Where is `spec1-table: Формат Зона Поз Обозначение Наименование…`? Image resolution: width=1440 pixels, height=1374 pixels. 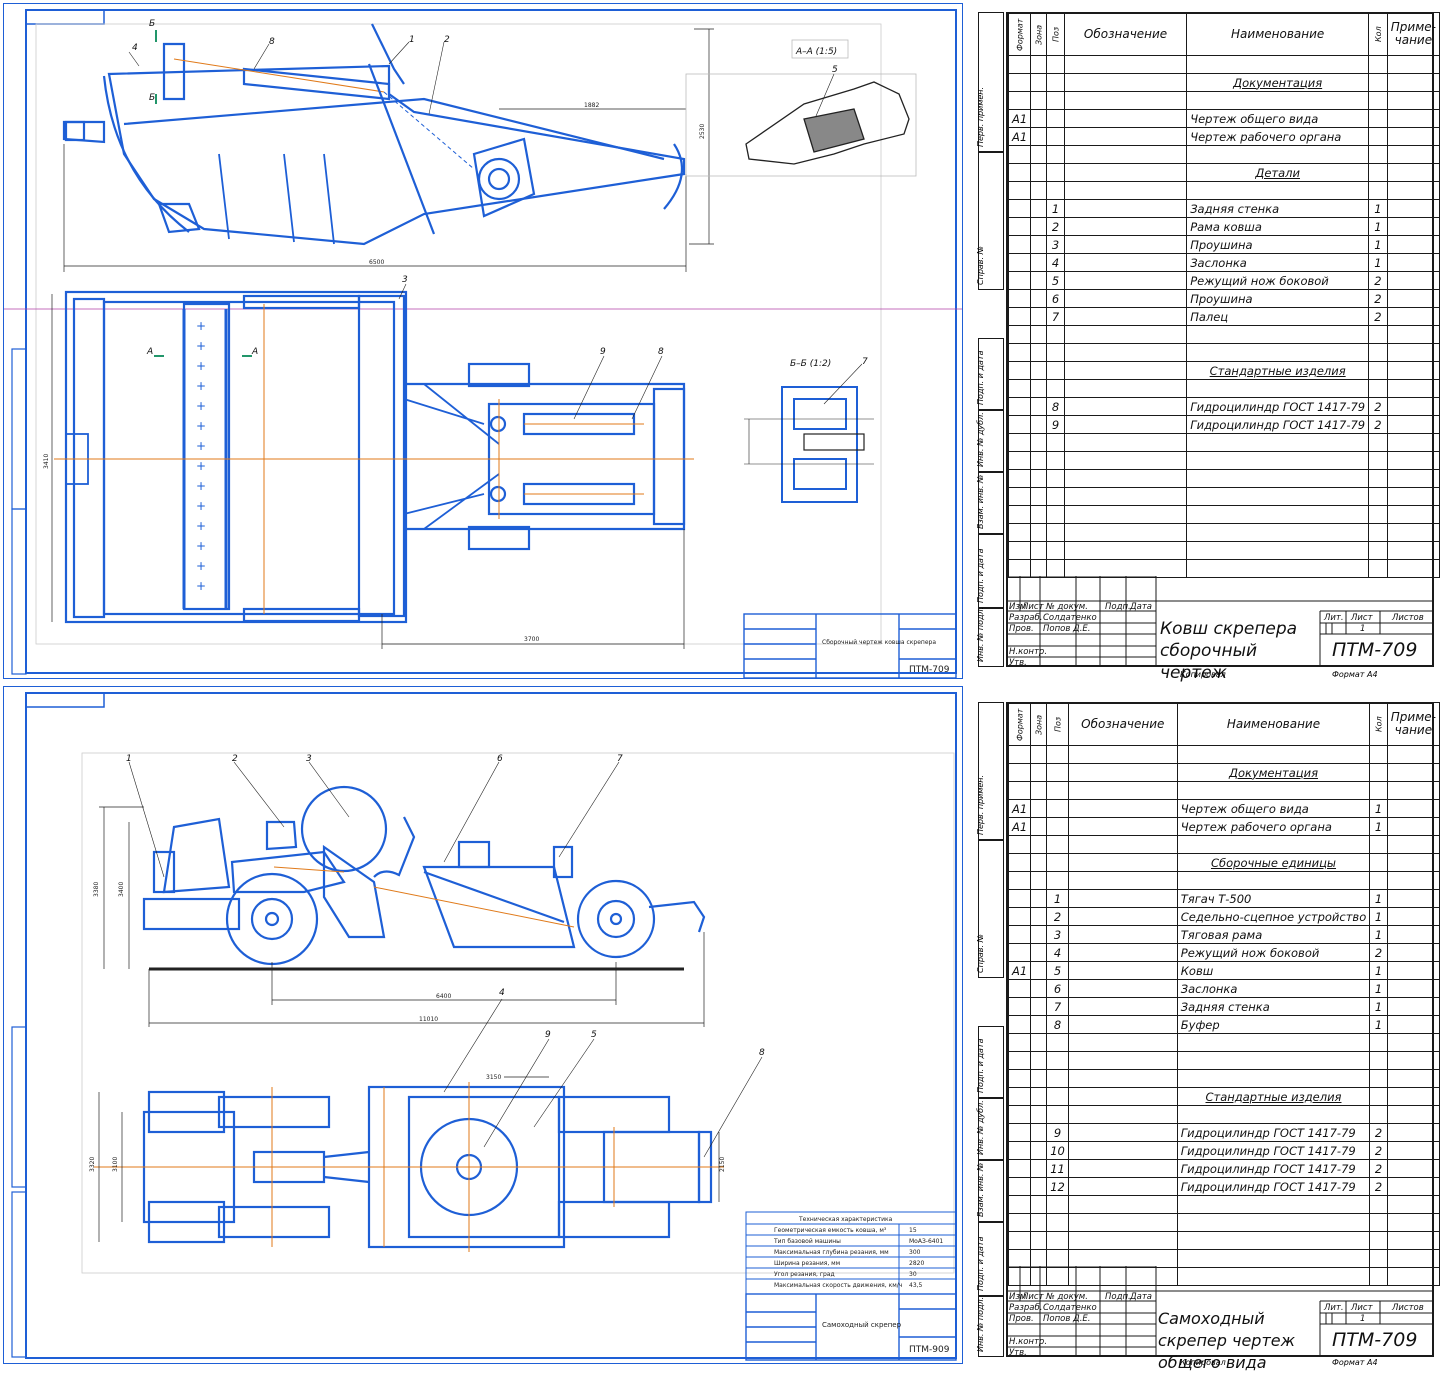
spec1-table: Формат Зона Поз Обозначение Наименование… is located at coordinates (1223, 295).